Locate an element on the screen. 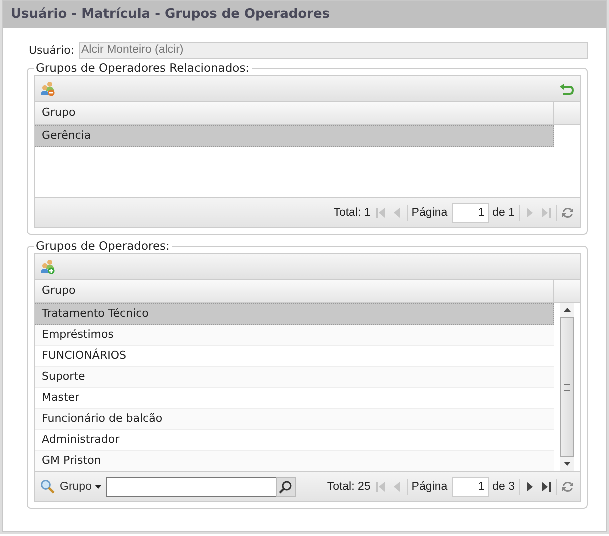 The height and width of the screenshot is (536, 609). user-field: Alcir Monteiro (alcir) is located at coordinates (333, 50).